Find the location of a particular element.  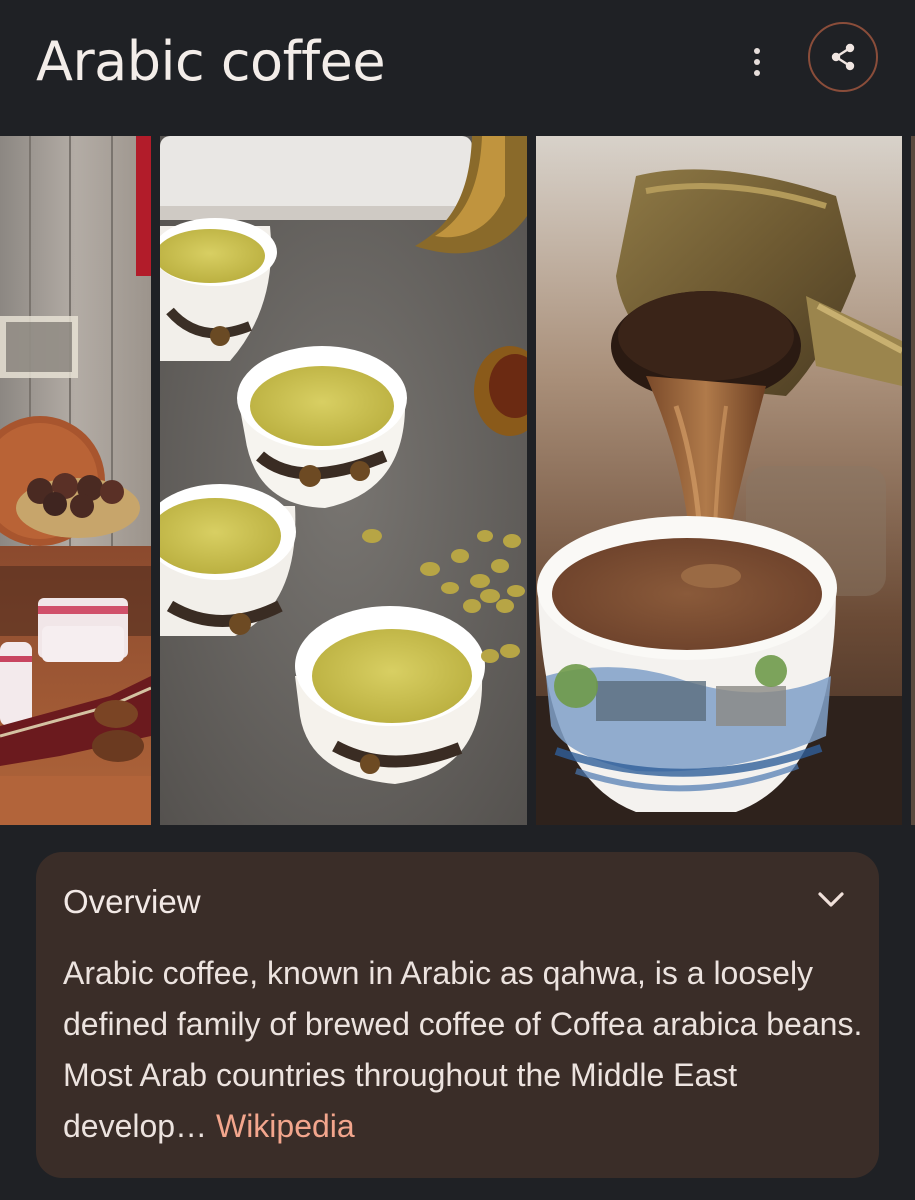

more-vert-icon is located at coordinates (757, 62).